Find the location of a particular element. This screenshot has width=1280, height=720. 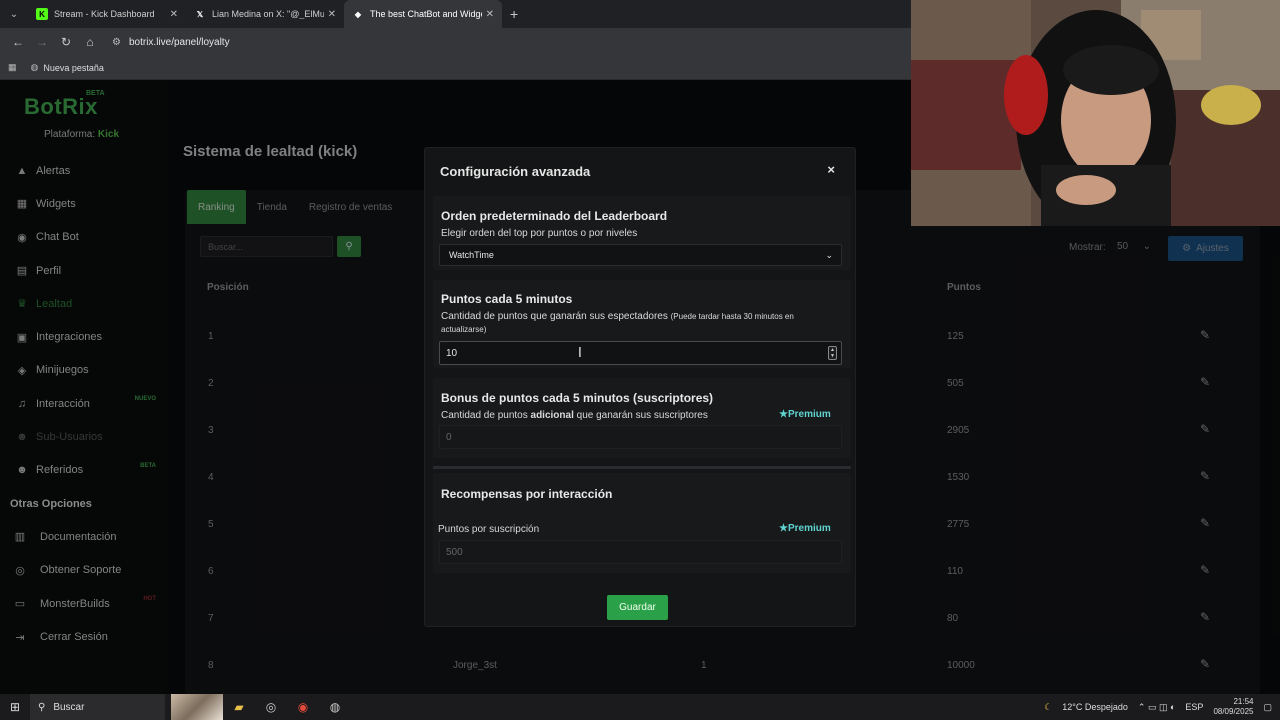

taskbar-search-label: Buscar is located at coordinates (69, 707).